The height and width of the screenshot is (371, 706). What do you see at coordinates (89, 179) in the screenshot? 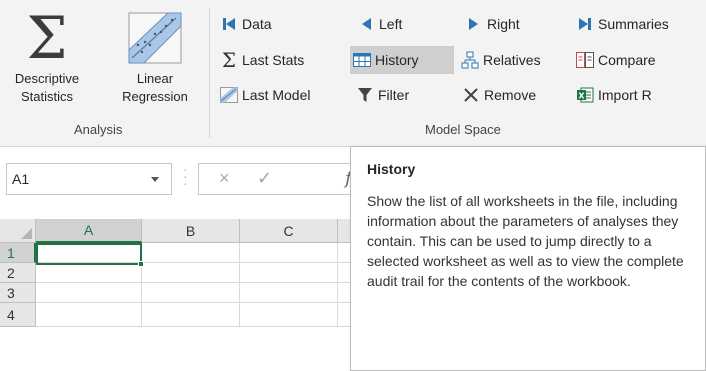
I see `name-box: A1` at bounding box center [89, 179].